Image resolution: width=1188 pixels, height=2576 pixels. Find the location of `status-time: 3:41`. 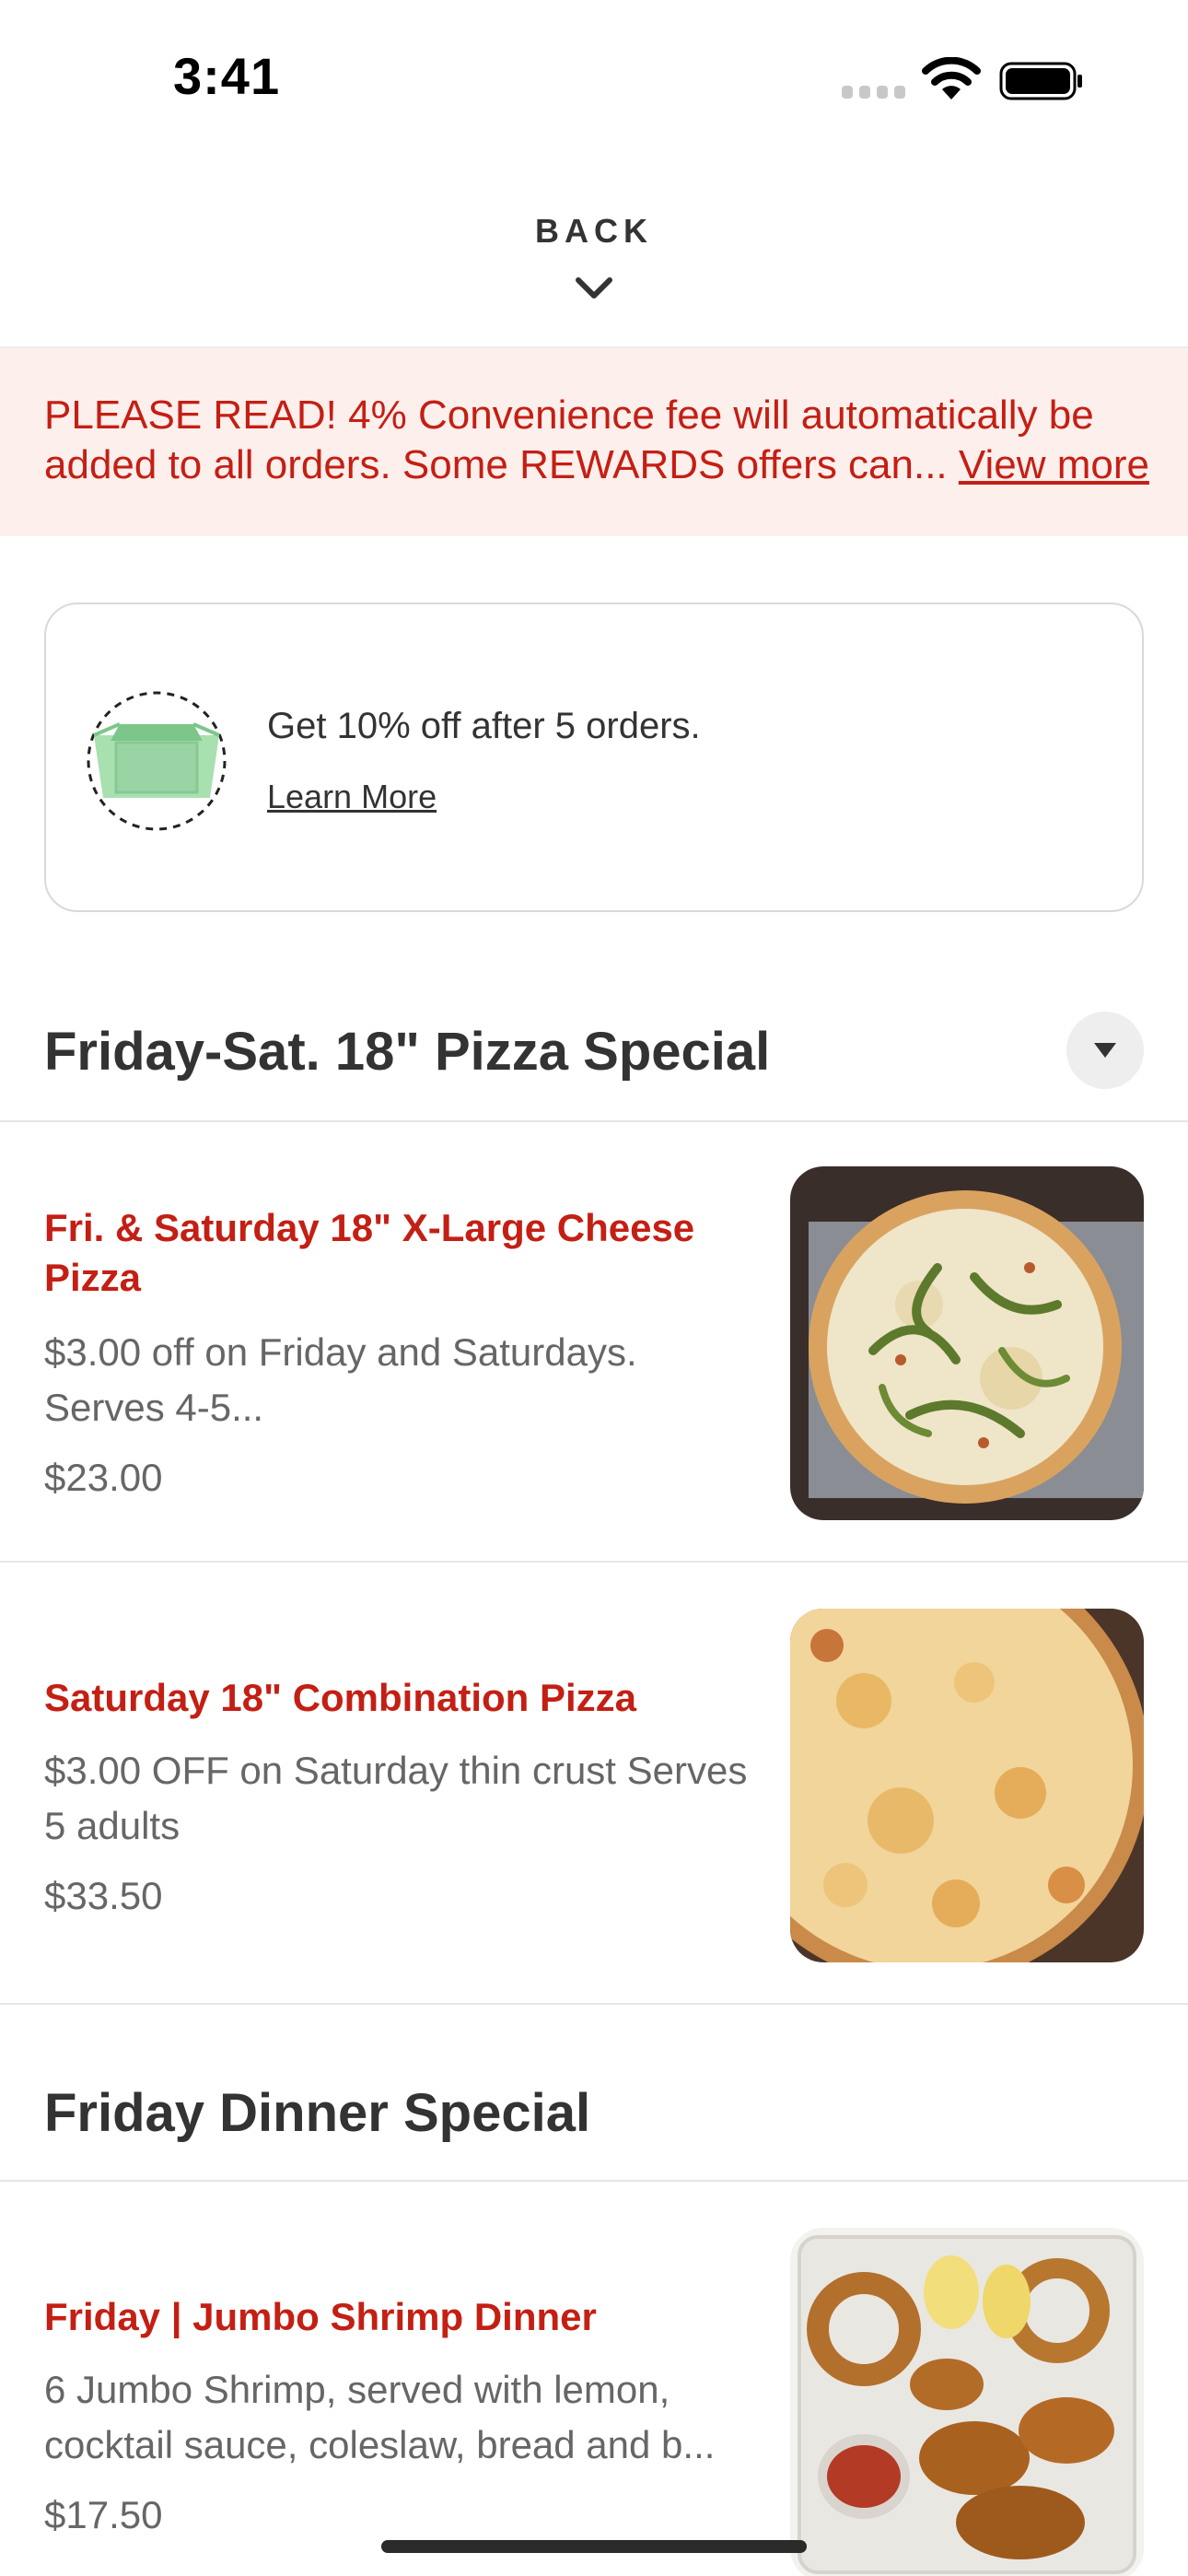

status-time: 3:41 is located at coordinates (227, 76).